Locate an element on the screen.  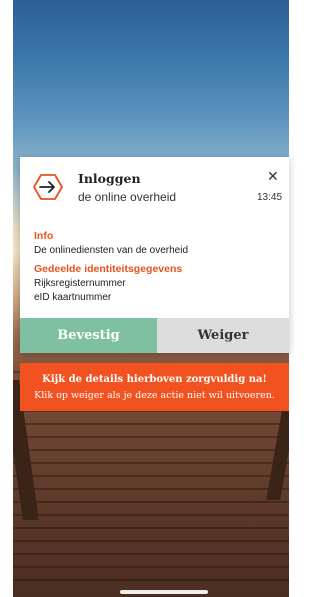
notification-subtitle: de online overheid is located at coordinates (127, 197).